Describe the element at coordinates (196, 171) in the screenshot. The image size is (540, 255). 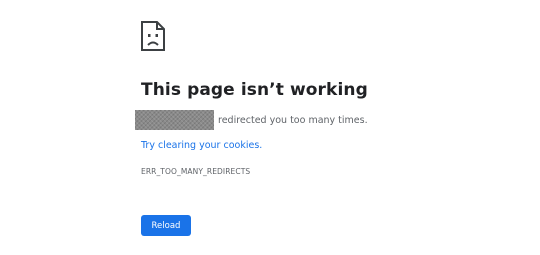
I see `error-code: ERR_TOO_MANY_REDIRECTS` at that location.